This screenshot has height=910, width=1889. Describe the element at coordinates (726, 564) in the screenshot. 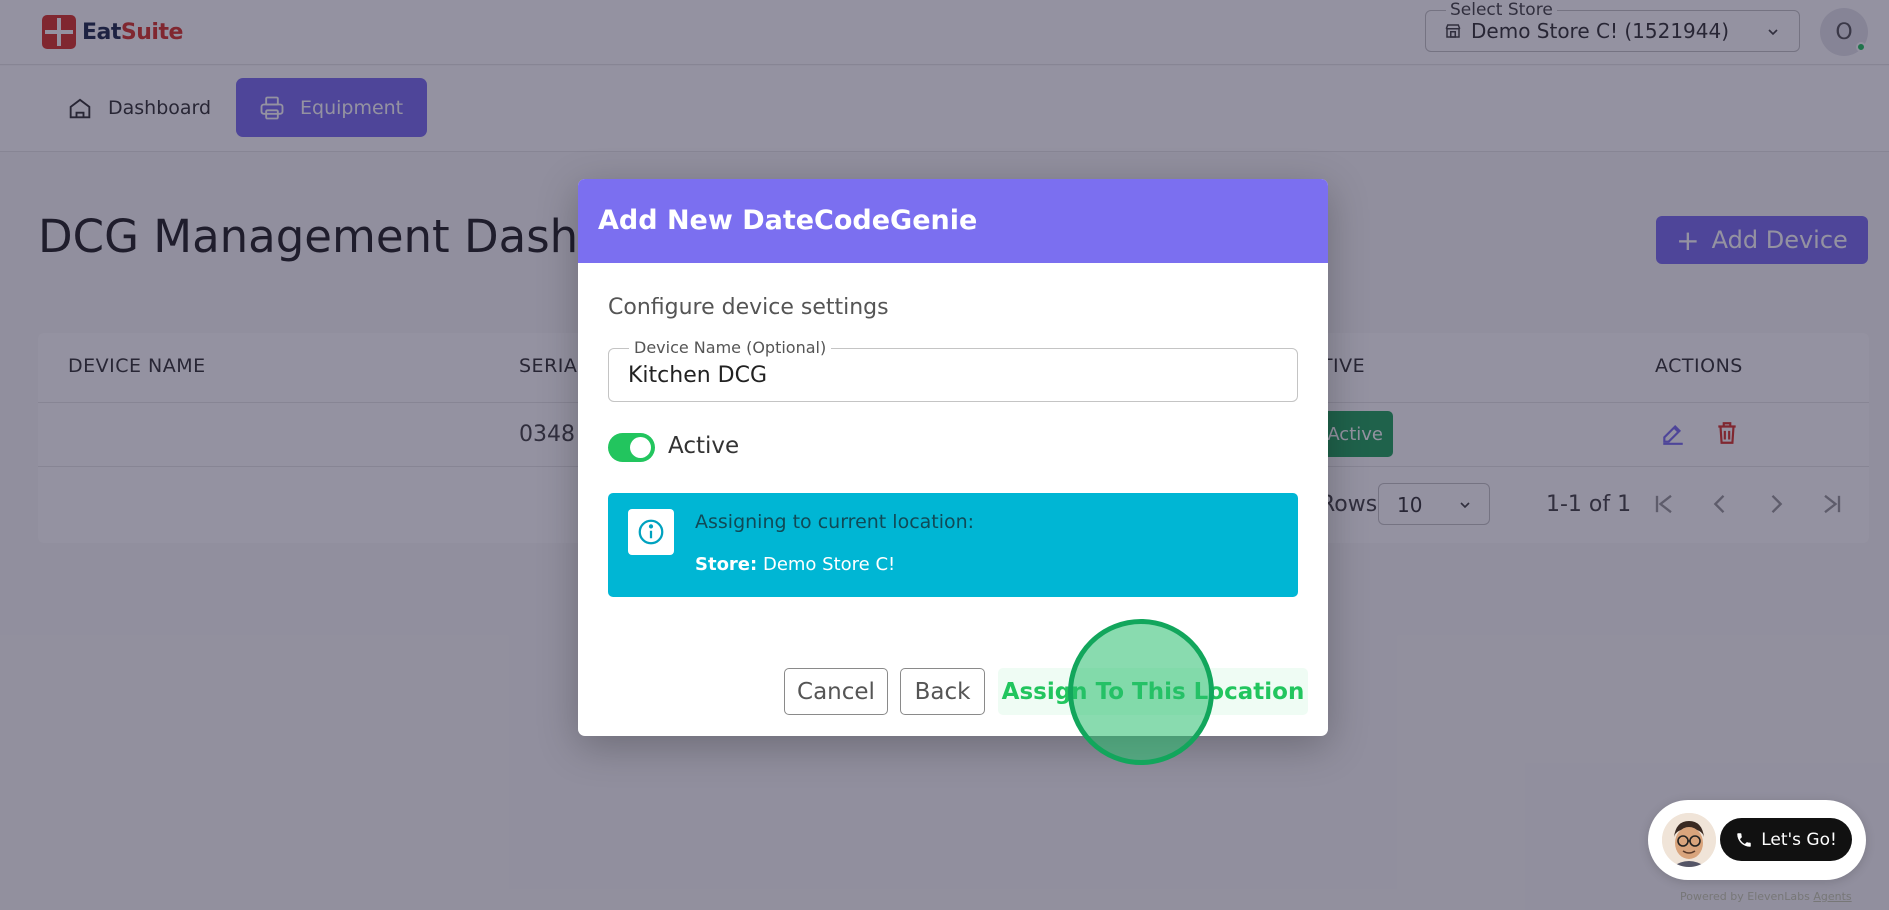

I see `info-store-key: Store:` at that location.